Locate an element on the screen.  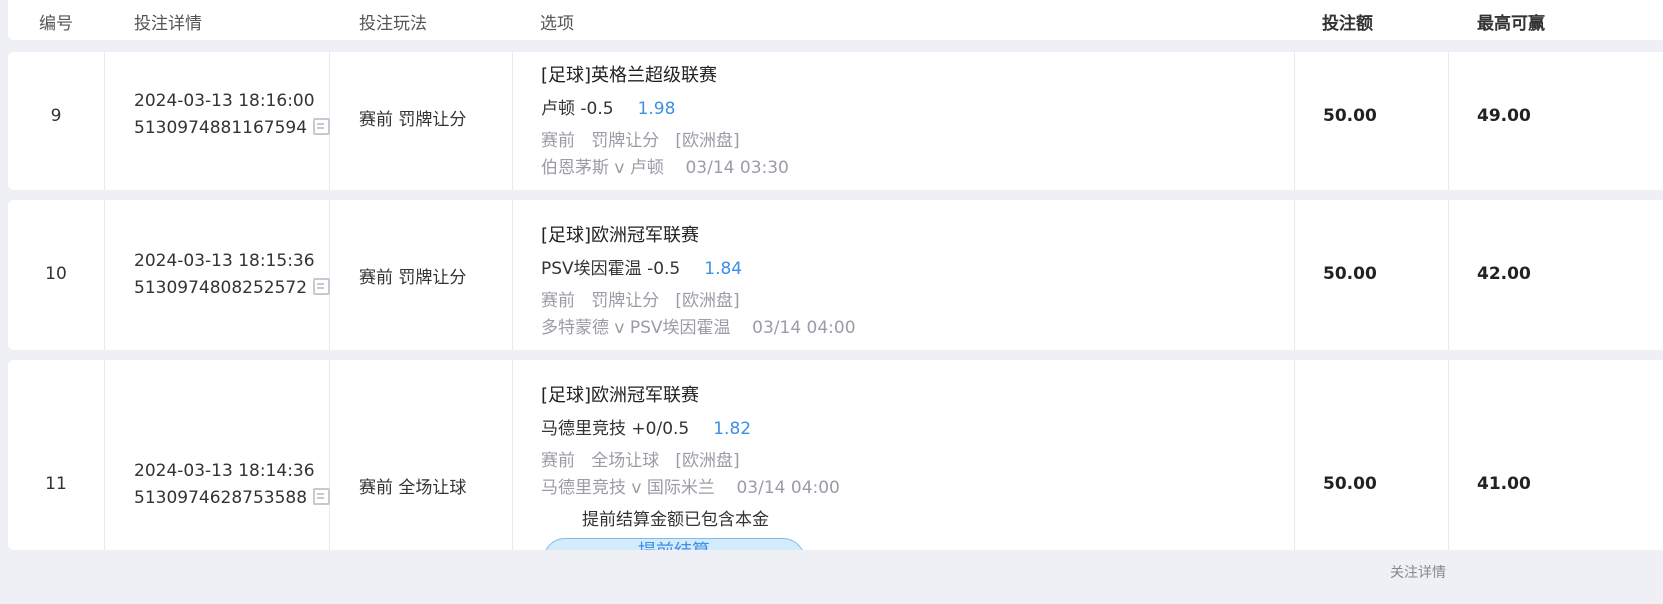
order-id-line: 5130974881167594 is located at coordinates (232, 128).